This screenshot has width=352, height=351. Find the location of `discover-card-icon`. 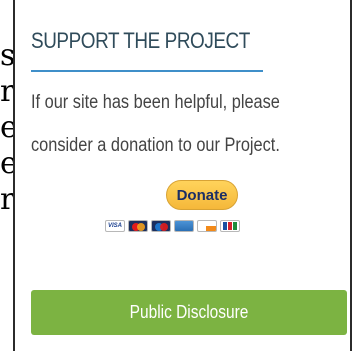

discover-card-icon is located at coordinates (207, 226).